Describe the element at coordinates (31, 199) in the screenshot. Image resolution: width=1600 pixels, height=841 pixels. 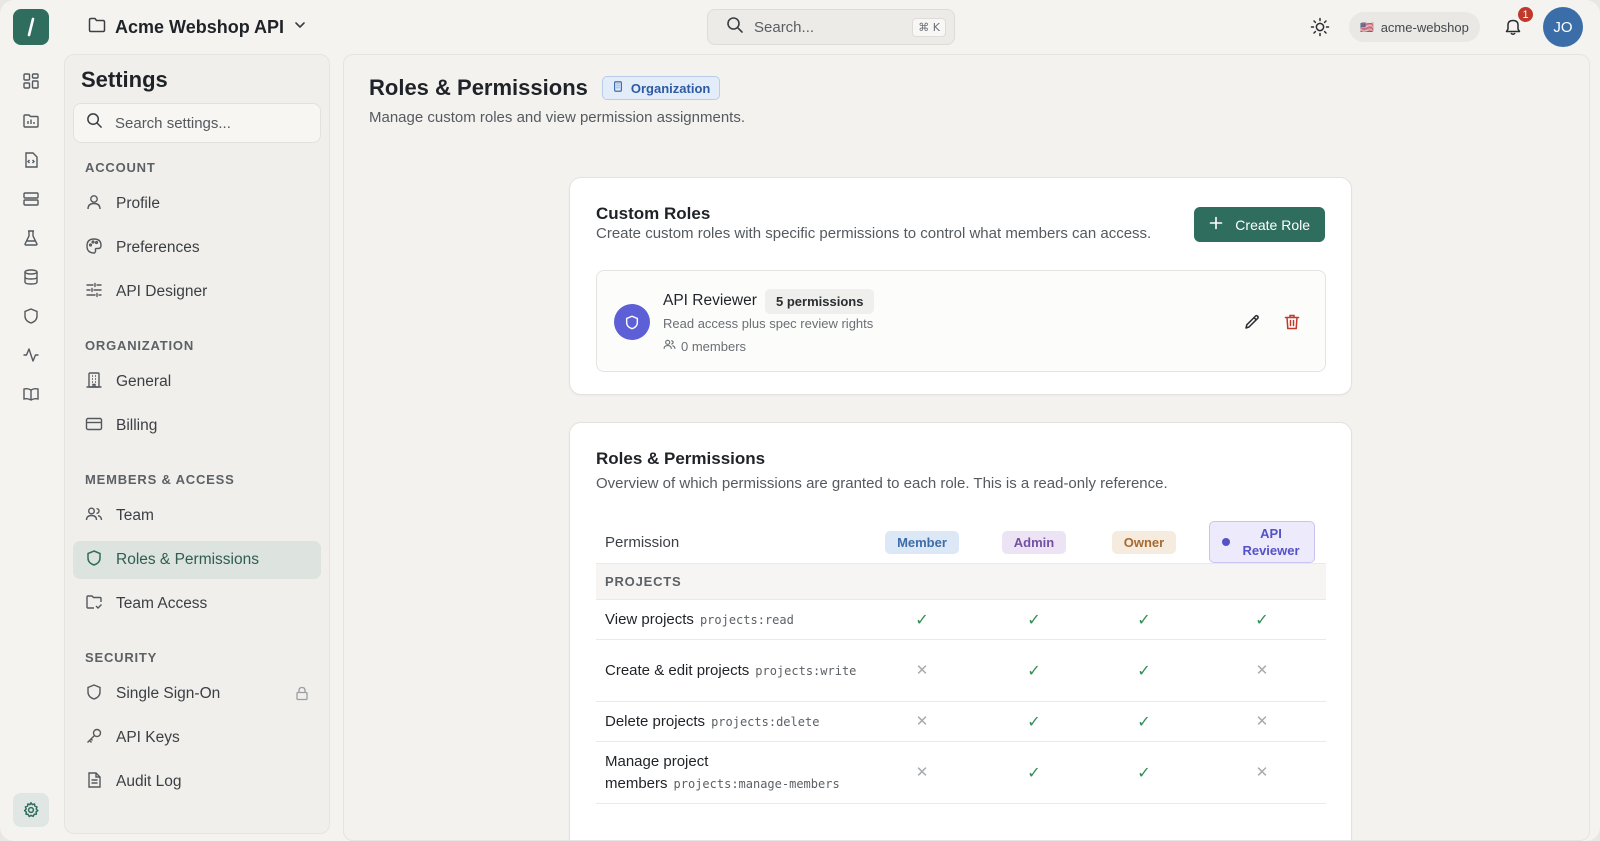
I see `server-icon` at that location.